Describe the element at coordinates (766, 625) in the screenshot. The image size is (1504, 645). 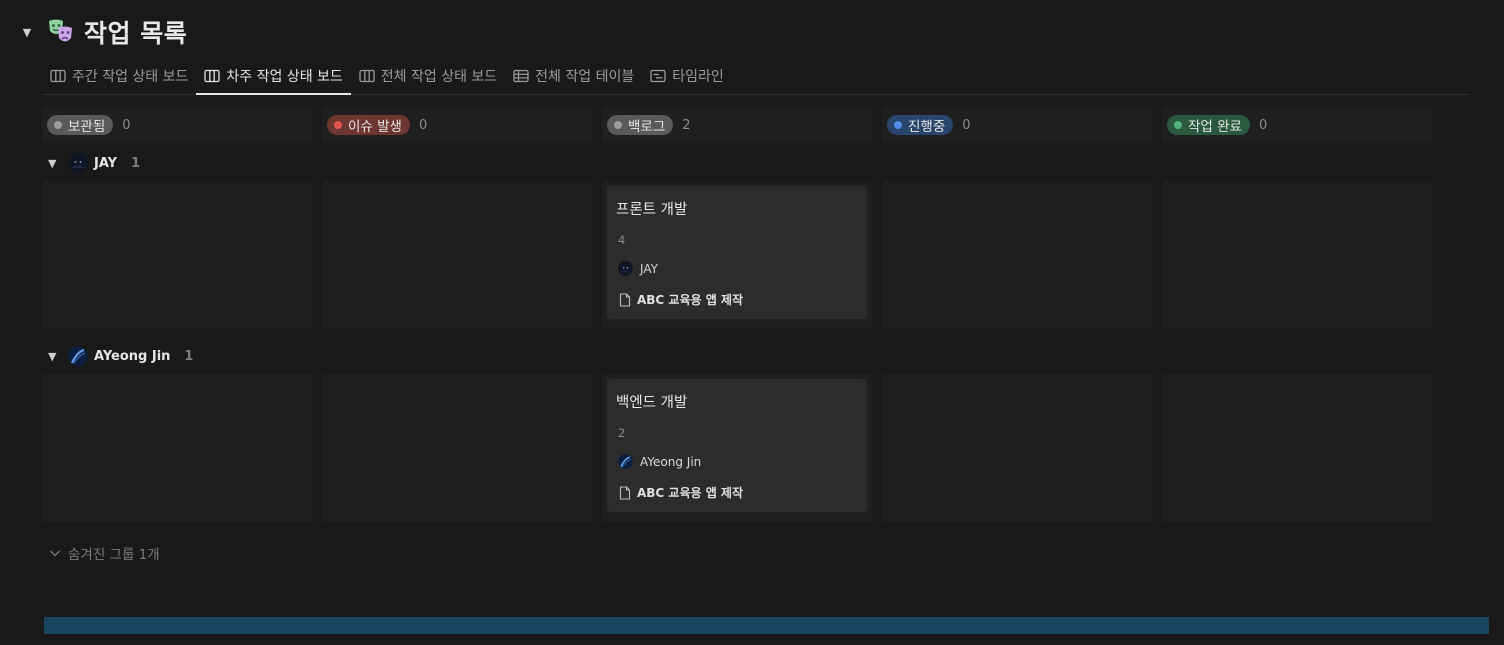
I see `horizontal-scrollbar` at that location.